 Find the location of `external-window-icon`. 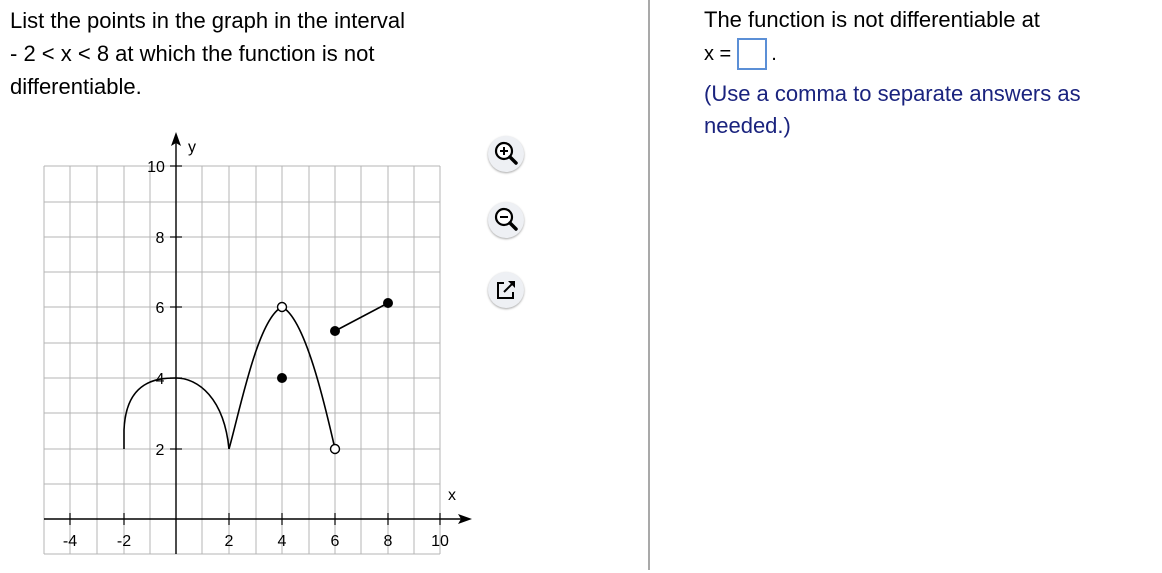

external-window-icon is located at coordinates (506, 290).